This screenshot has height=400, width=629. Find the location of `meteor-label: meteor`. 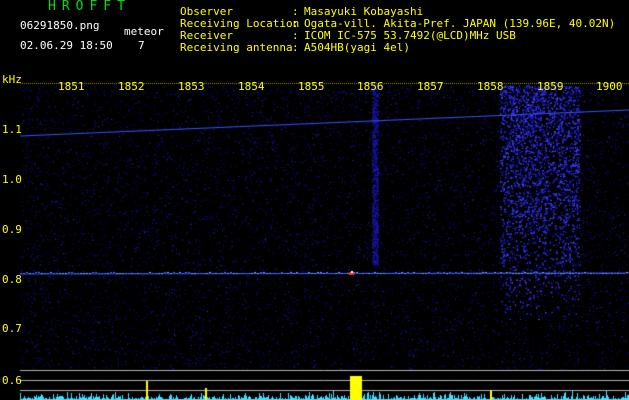

meteor-label: meteor is located at coordinates (144, 31).